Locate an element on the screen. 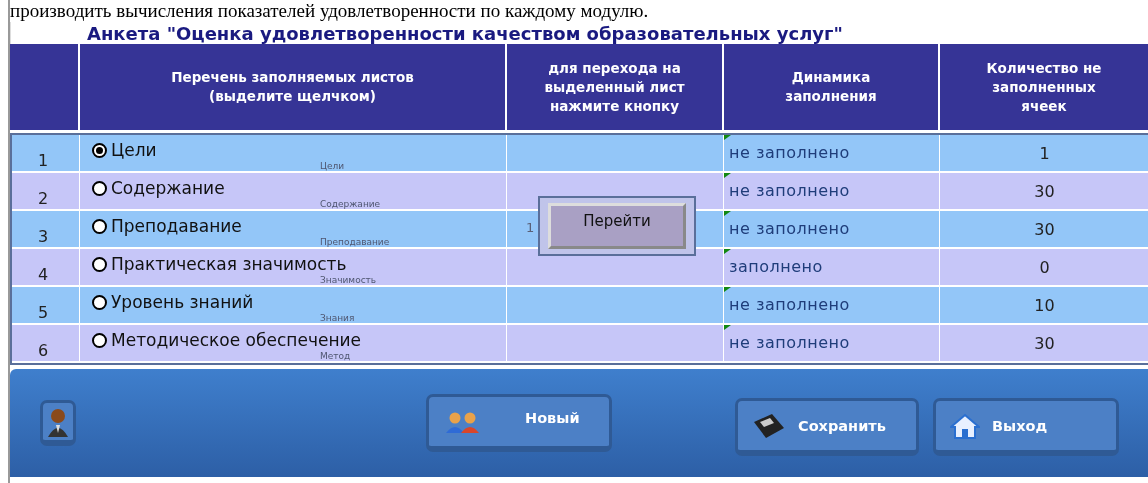 This screenshot has width=1148, height=483. empty-cell-count: 0 is located at coordinates (1044, 267).